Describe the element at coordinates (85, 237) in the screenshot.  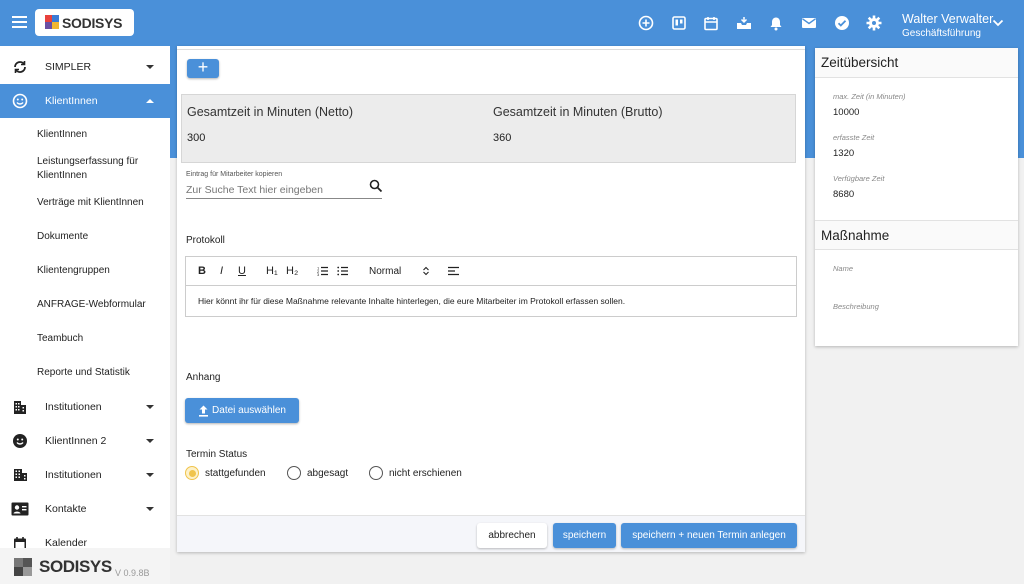
I see `sidebar-subitem-dokumente: Dokumente` at that location.